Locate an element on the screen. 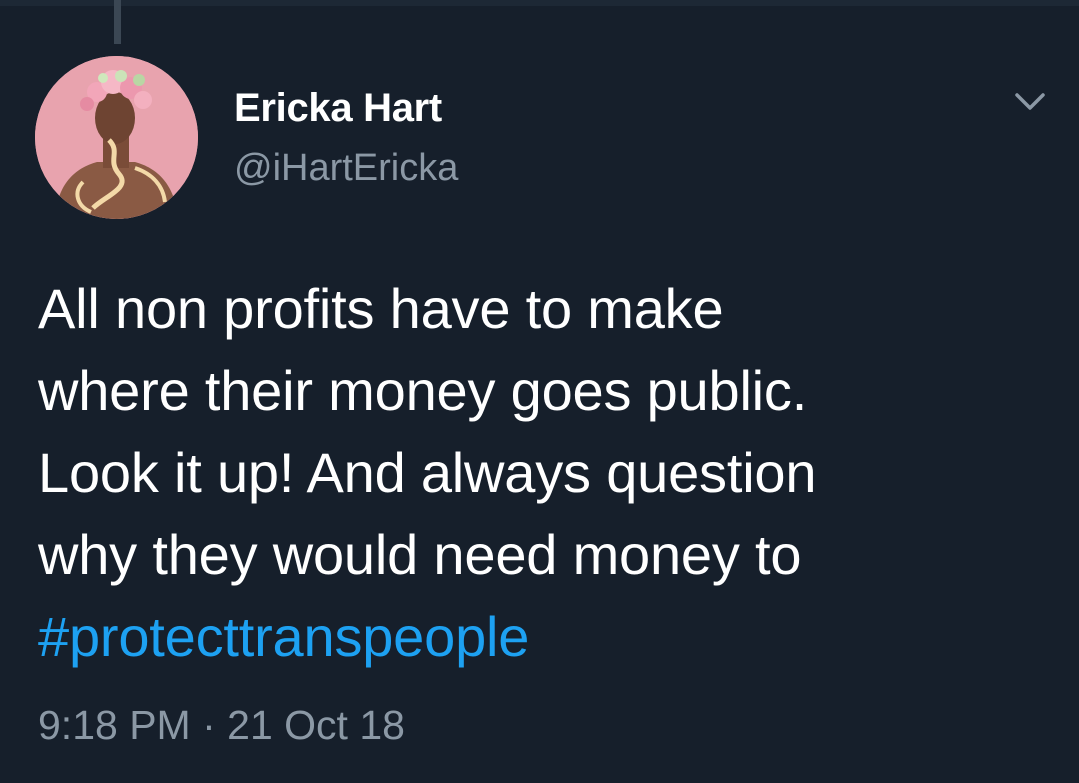 The image size is (1079, 783). avatar-image is located at coordinates (116, 137).